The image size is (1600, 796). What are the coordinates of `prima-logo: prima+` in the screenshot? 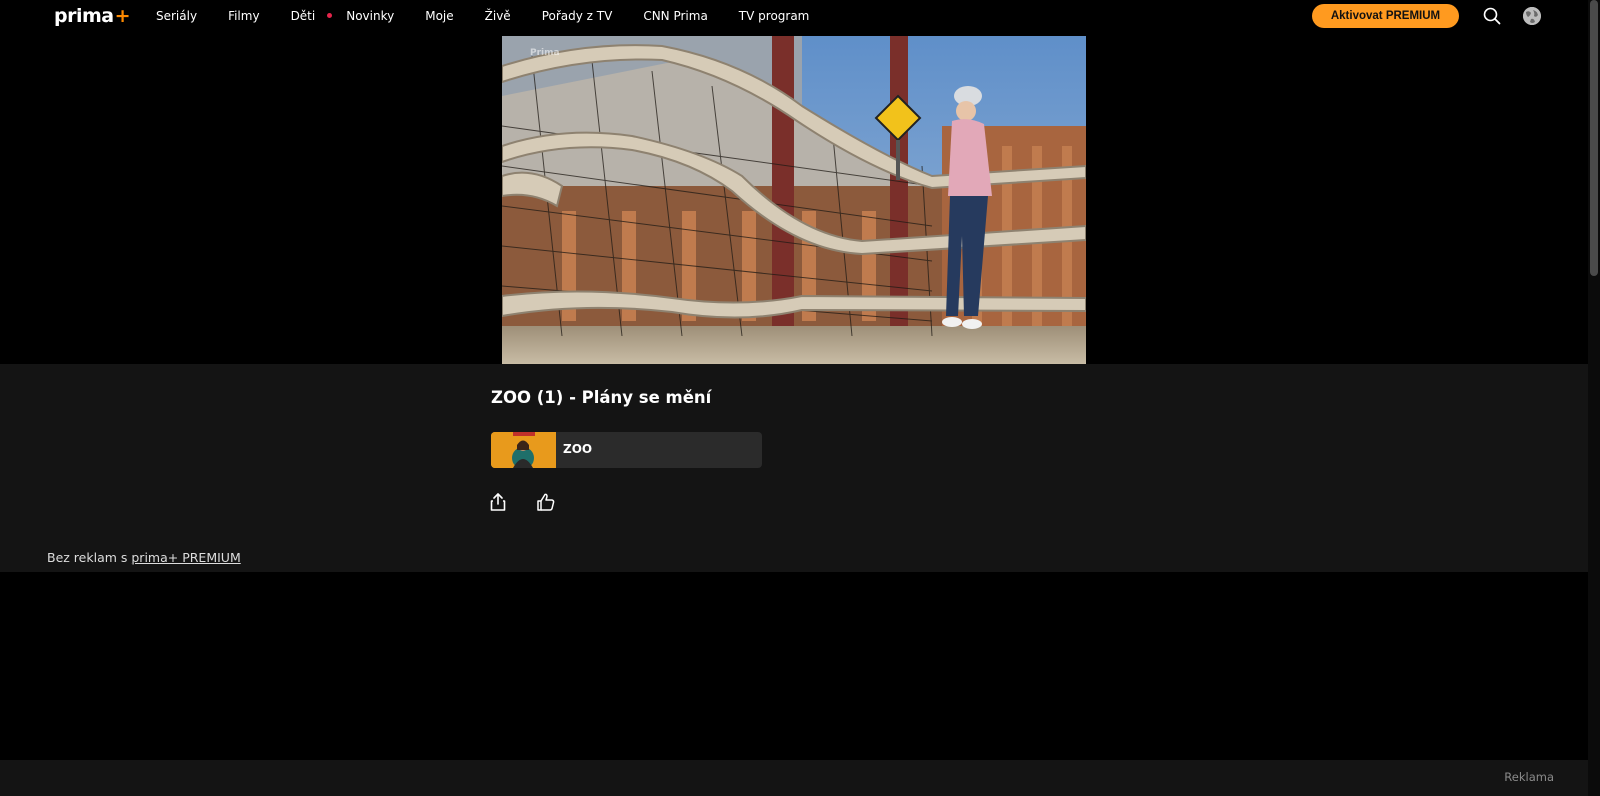 It's located at (92, 16).